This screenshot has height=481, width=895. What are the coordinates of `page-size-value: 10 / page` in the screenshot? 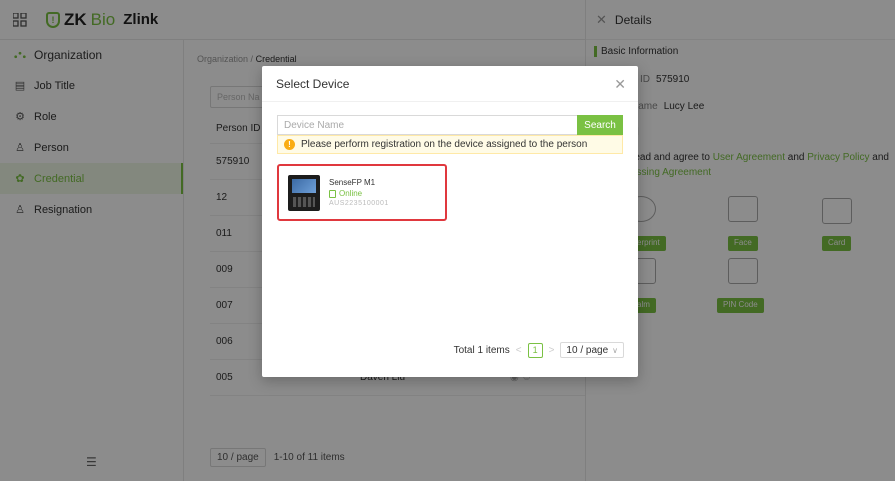 It's located at (587, 350).